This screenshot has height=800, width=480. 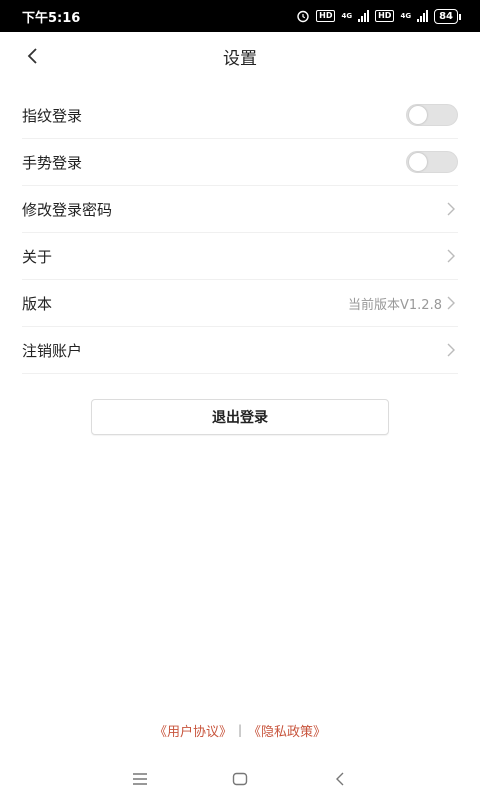 What do you see at coordinates (240, 417) in the screenshot?
I see `logout-button: 退出登录` at bounding box center [240, 417].